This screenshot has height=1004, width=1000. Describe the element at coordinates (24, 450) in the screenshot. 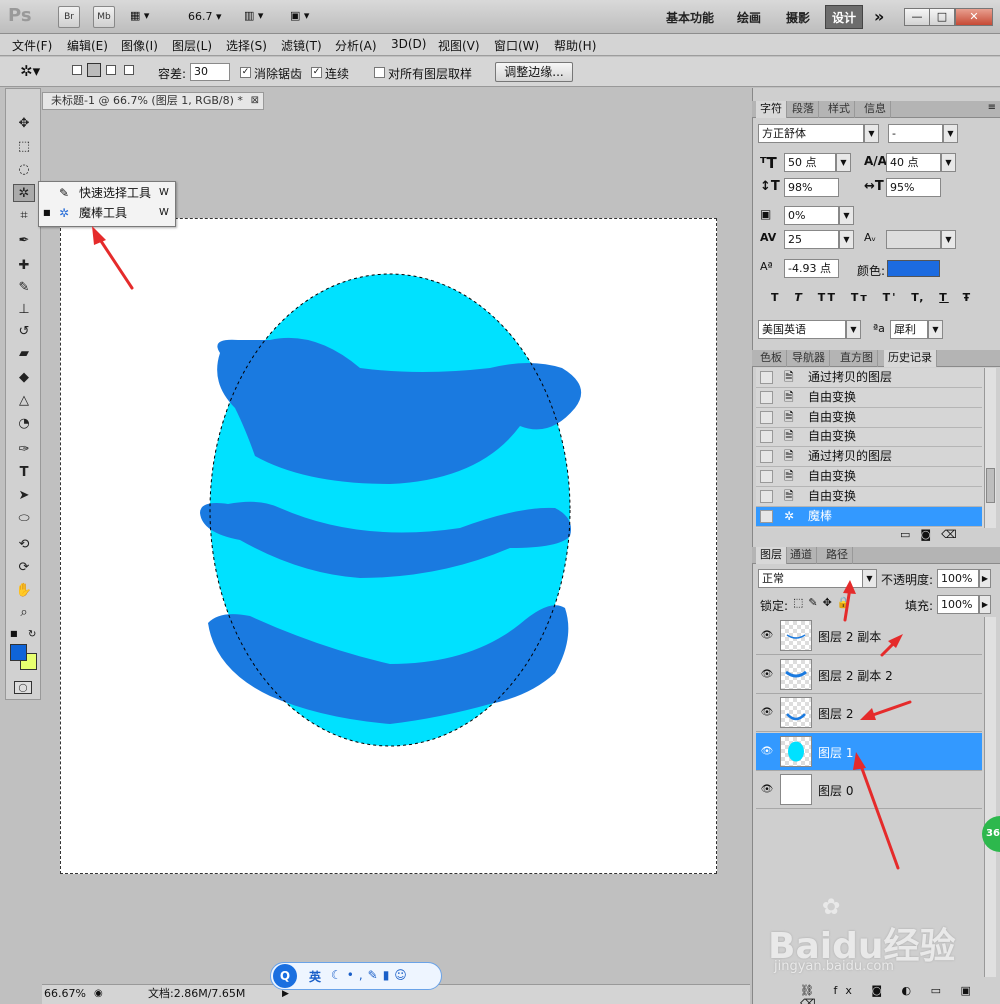

I see `pen-tool-icon: ✑` at that location.